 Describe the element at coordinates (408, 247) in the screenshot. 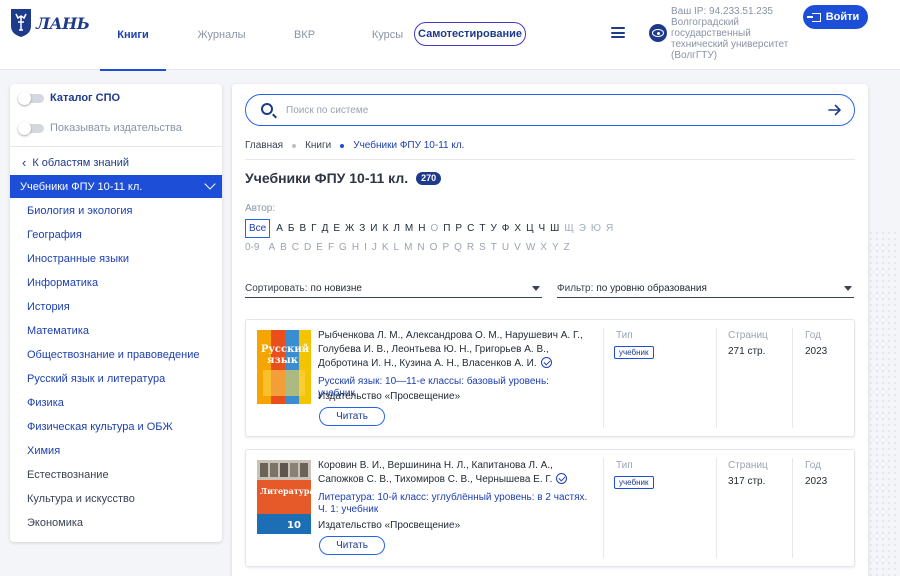

I see `author-letter: M` at that location.